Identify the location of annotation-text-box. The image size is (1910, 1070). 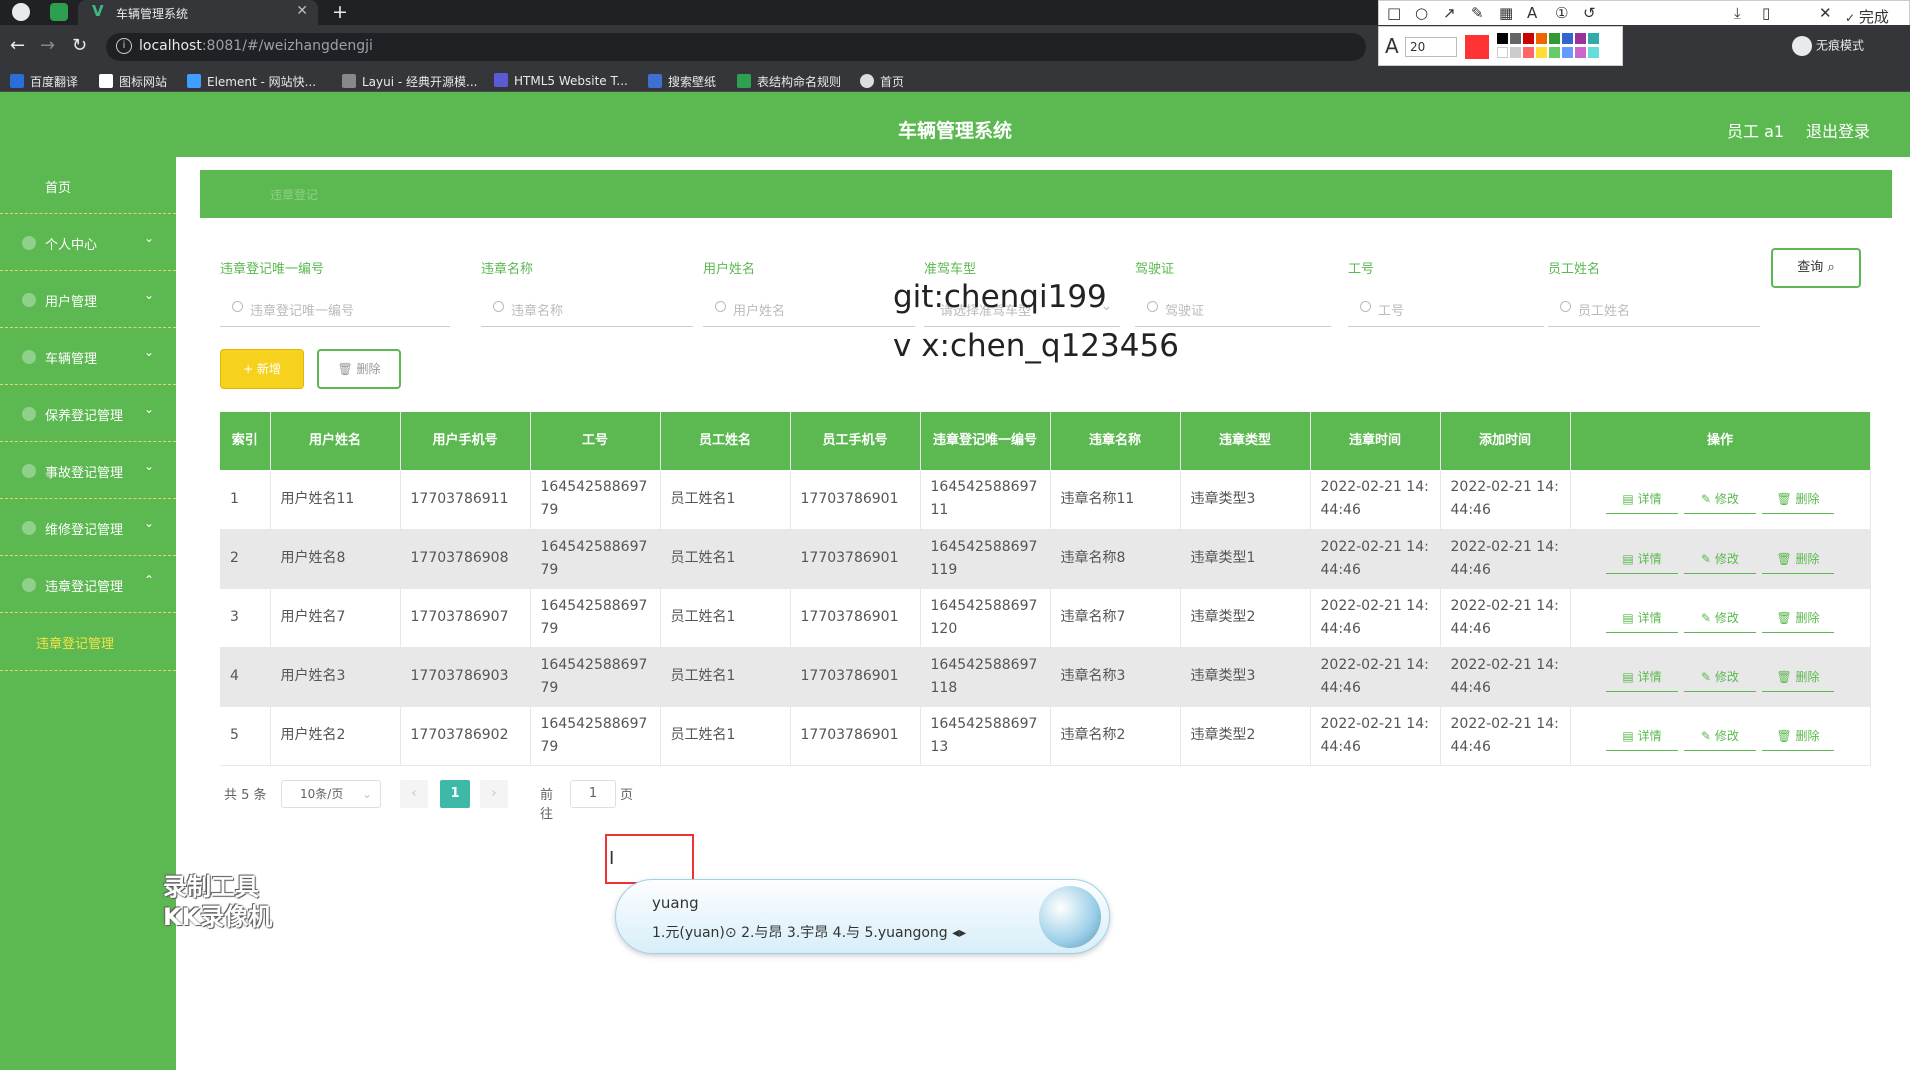
(649, 859).